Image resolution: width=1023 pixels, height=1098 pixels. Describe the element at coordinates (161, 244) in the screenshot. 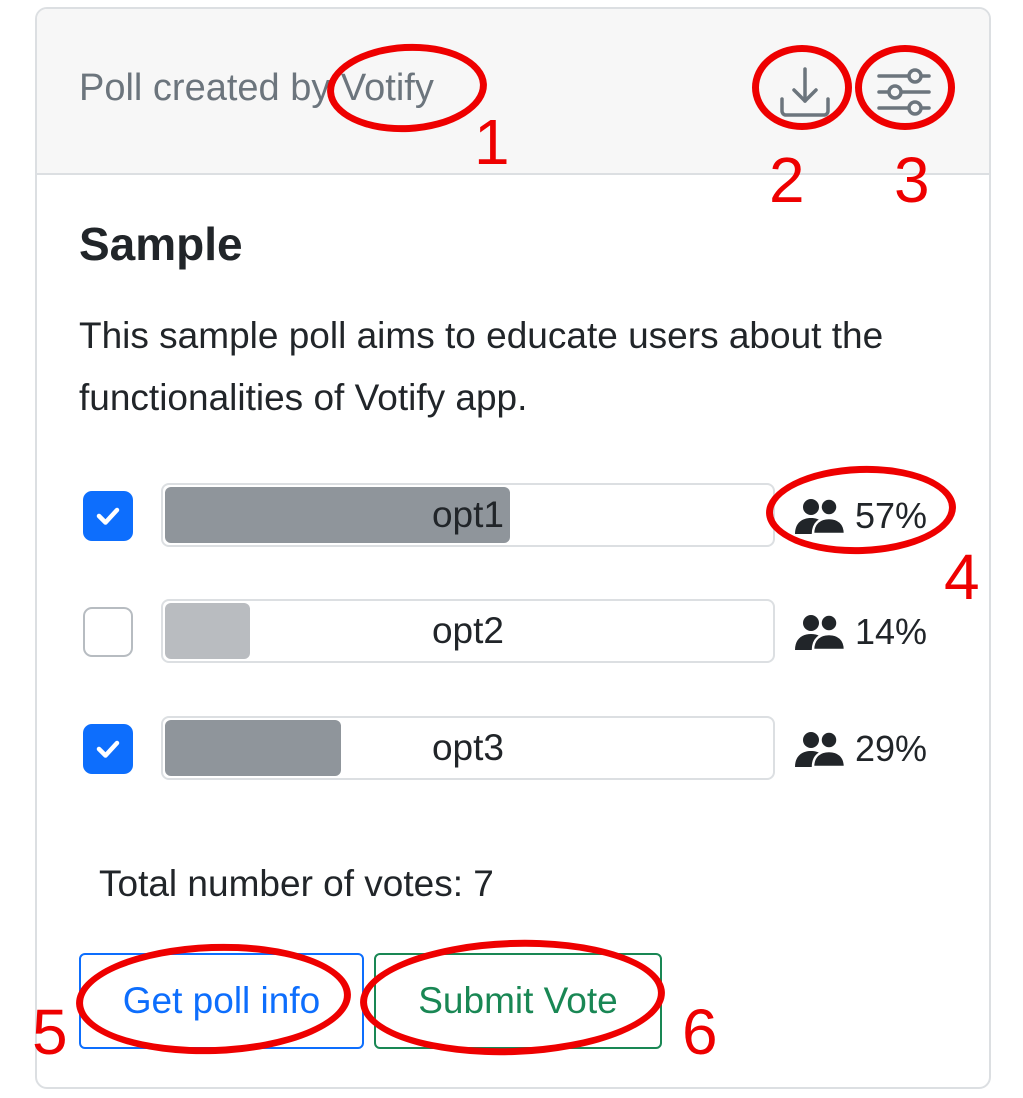

I see `poll-title: Sample` at that location.